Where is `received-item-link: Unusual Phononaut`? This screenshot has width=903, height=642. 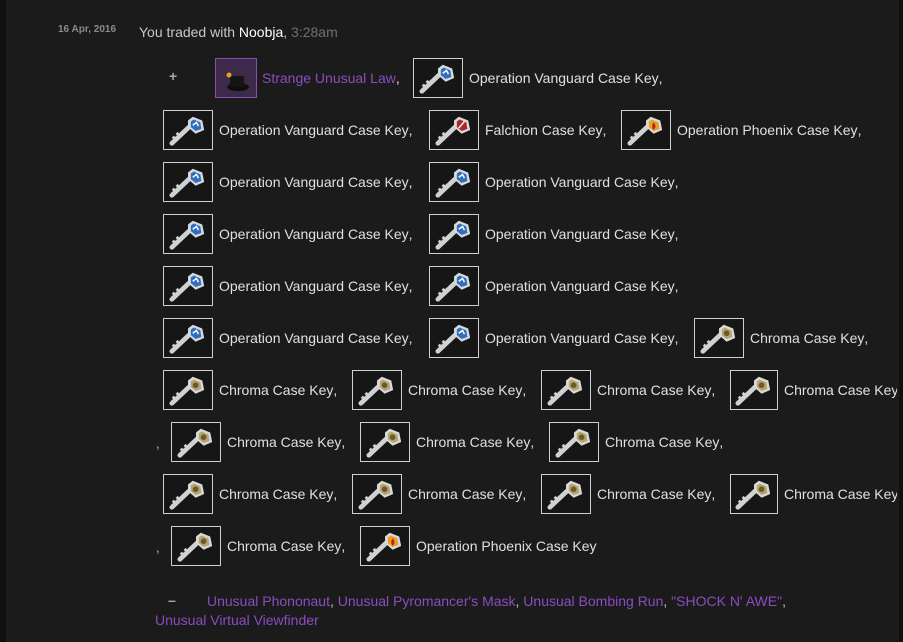
received-item-link: Unusual Phononaut is located at coordinates (268, 601).